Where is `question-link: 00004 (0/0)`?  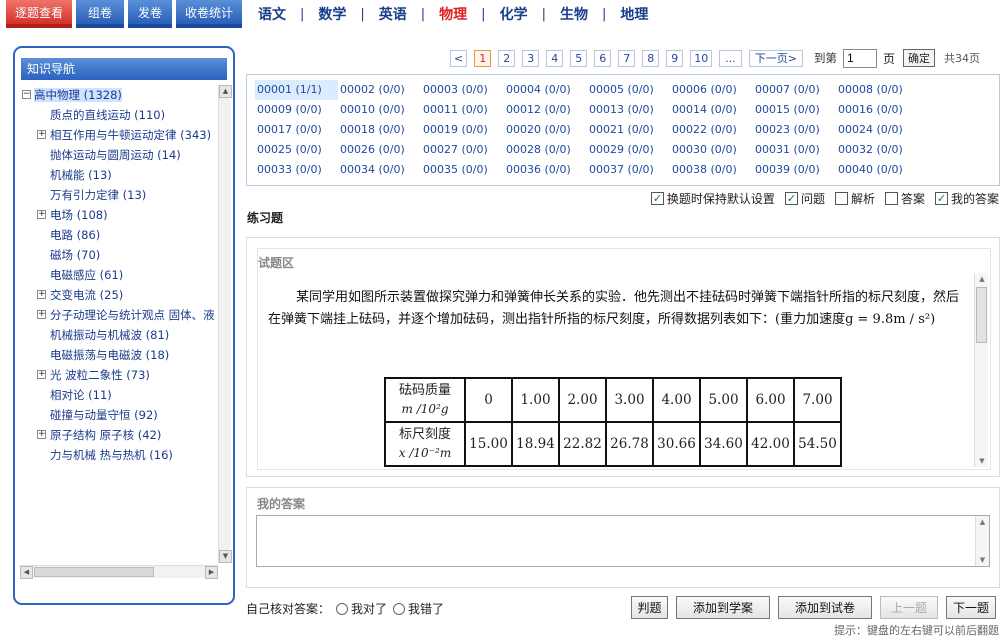
question-link: 00004 (0/0) is located at coordinates (545, 90).